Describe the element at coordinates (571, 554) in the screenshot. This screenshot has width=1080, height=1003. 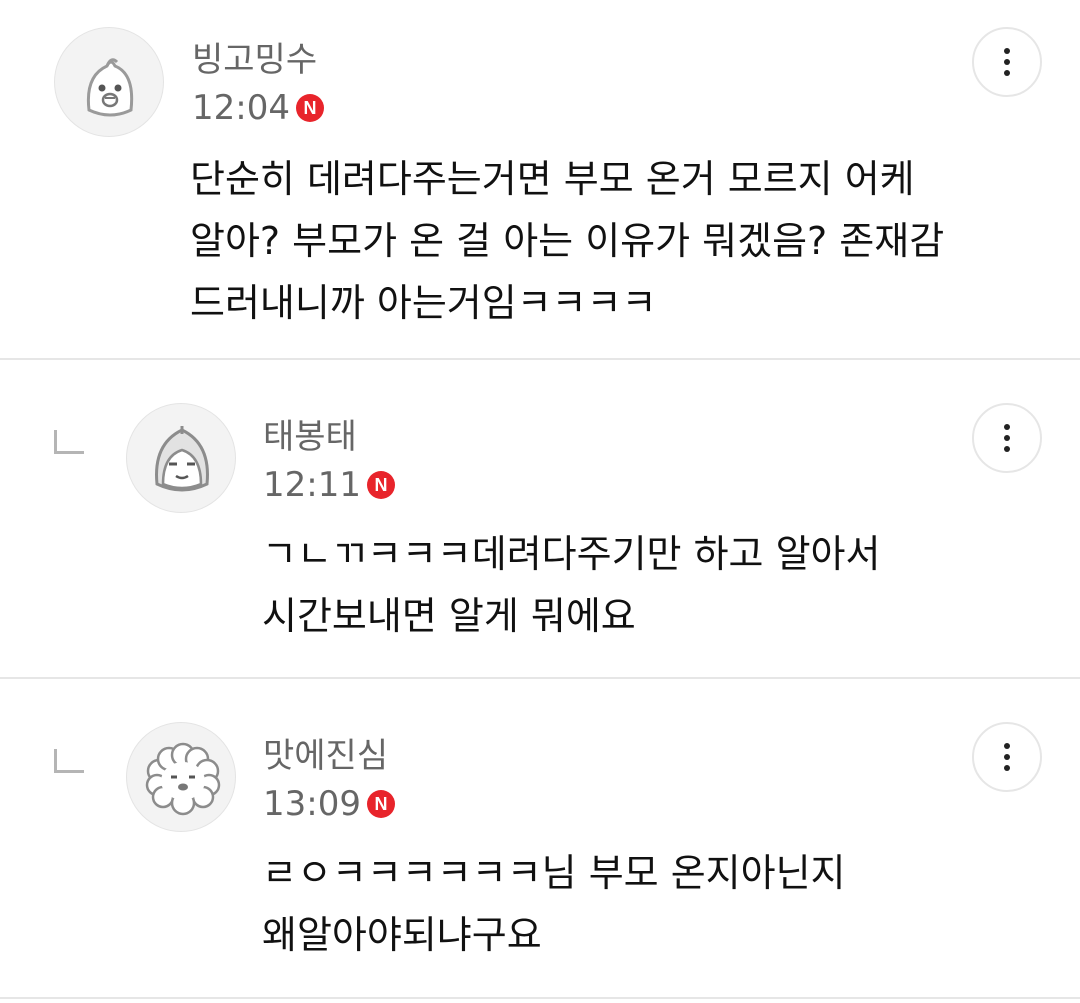
I see `comment-line: ㄱㄴㄲㅋㅋㅋ데려다주기만 하고 알아서` at that location.